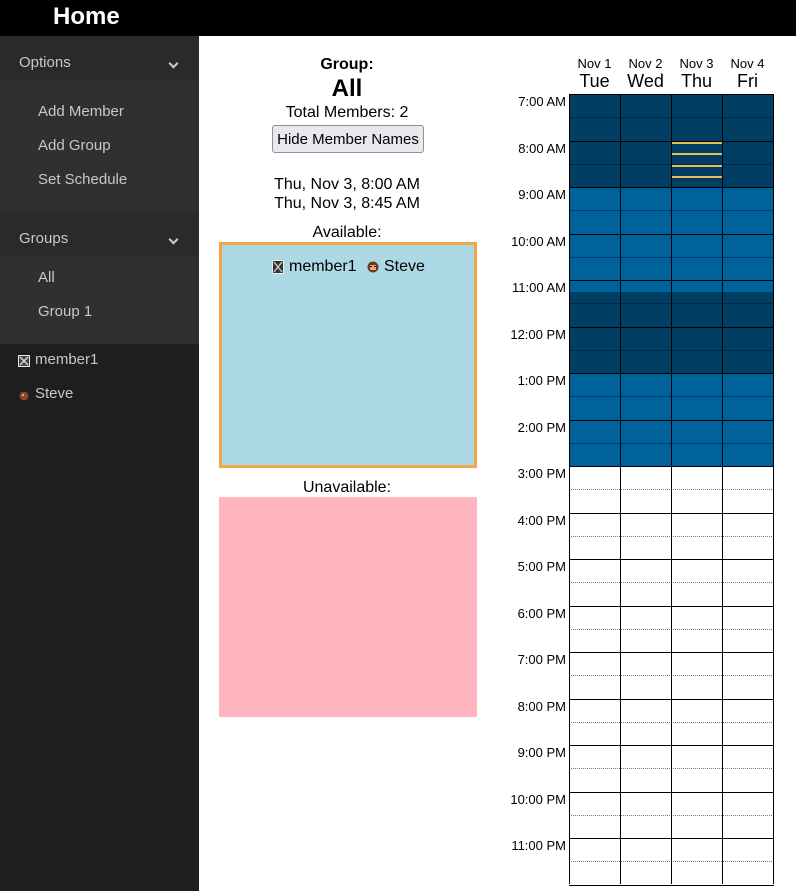  What do you see at coordinates (65, 312) in the screenshot?
I see `group-item-group-1: Group 1` at bounding box center [65, 312].